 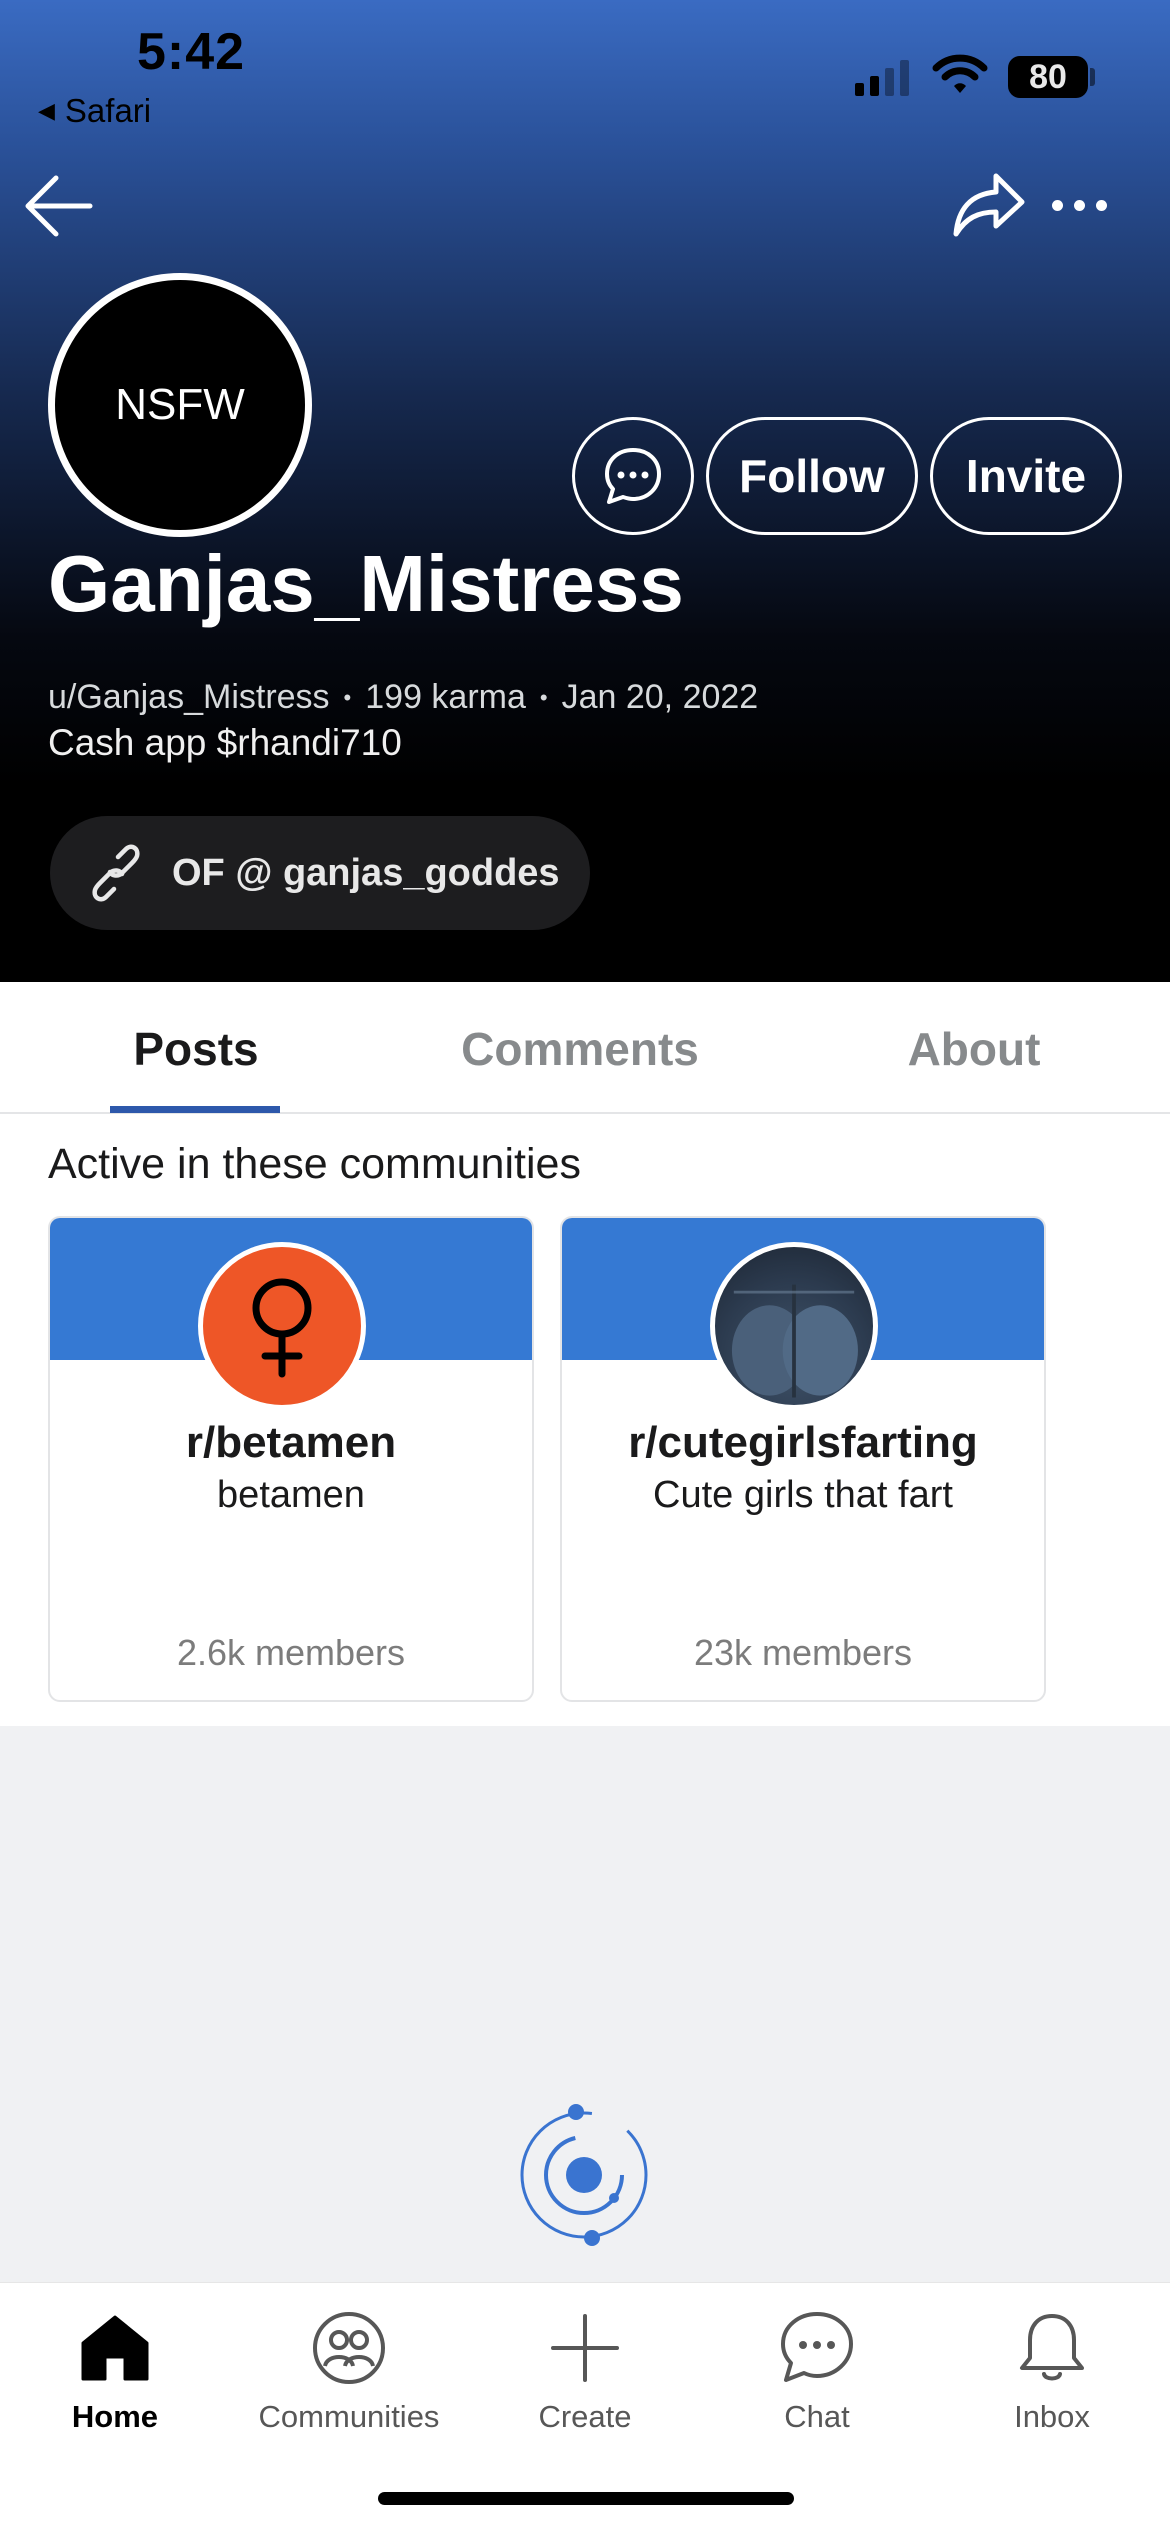 I want to click on battery-tip, so click(x=1092, y=77).